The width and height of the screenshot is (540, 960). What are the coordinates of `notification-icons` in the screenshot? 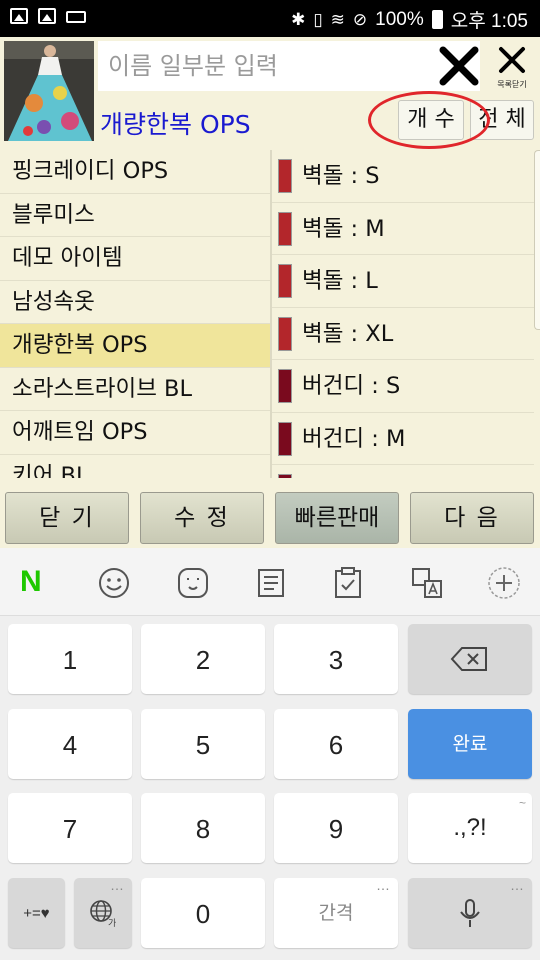 It's located at (48, 16).